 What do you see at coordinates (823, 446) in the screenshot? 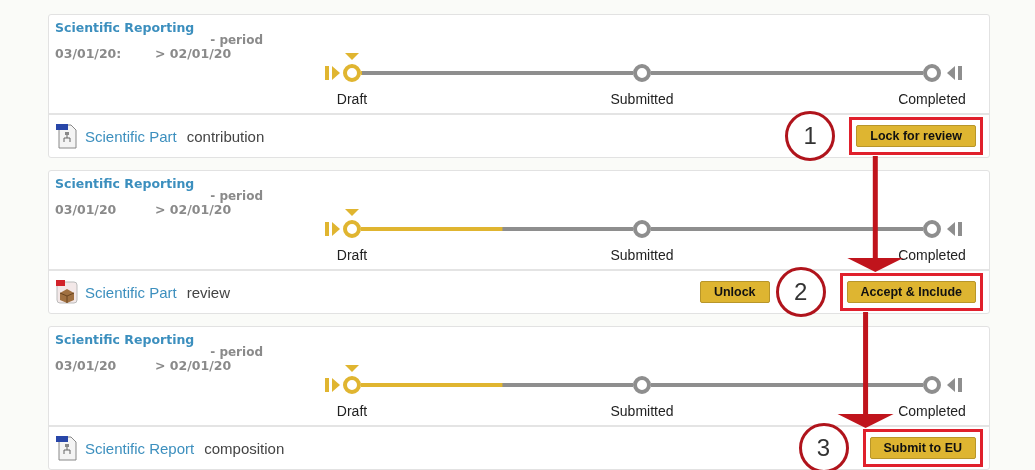
I see `step-number-badge: 3` at bounding box center [823, 446].